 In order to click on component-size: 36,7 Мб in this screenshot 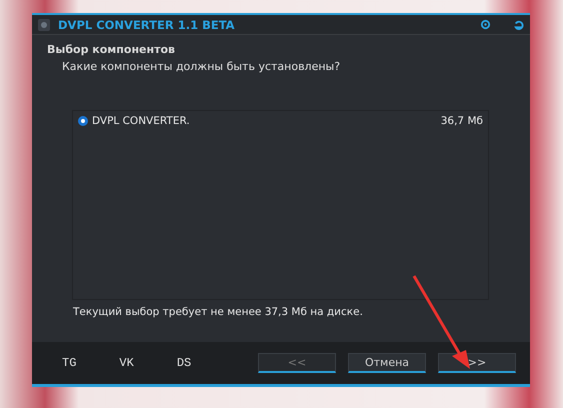, I will do `click(461, 121)`.